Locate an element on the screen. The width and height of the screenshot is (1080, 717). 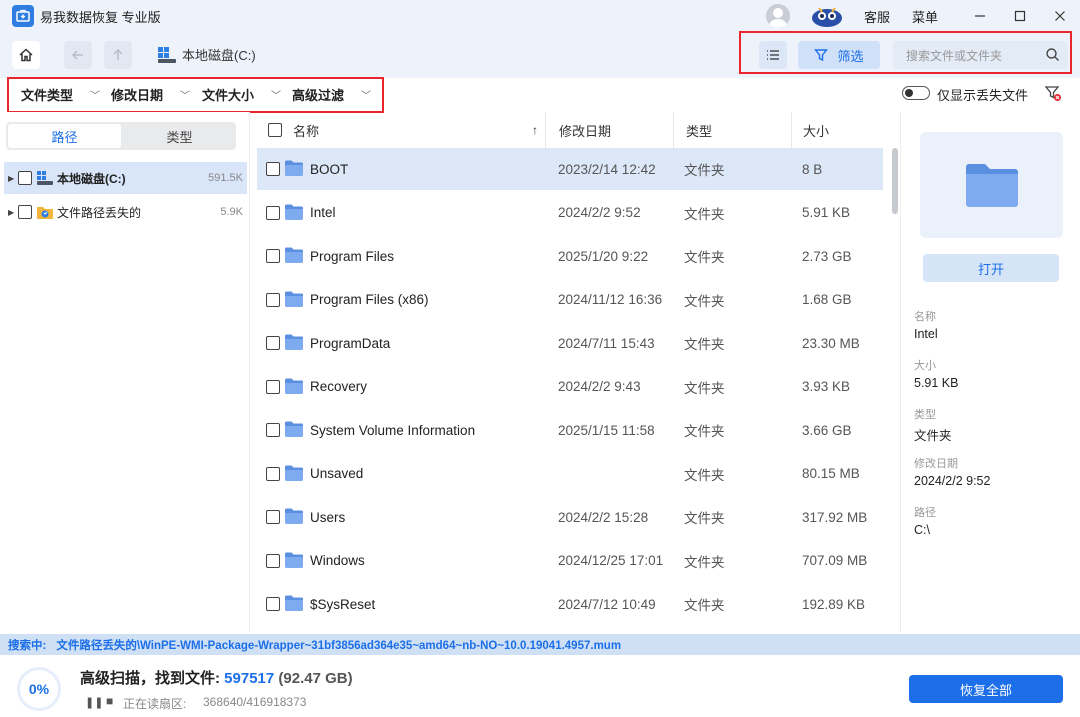
column-date: 修改日期 is located at coordinates (585, 130).